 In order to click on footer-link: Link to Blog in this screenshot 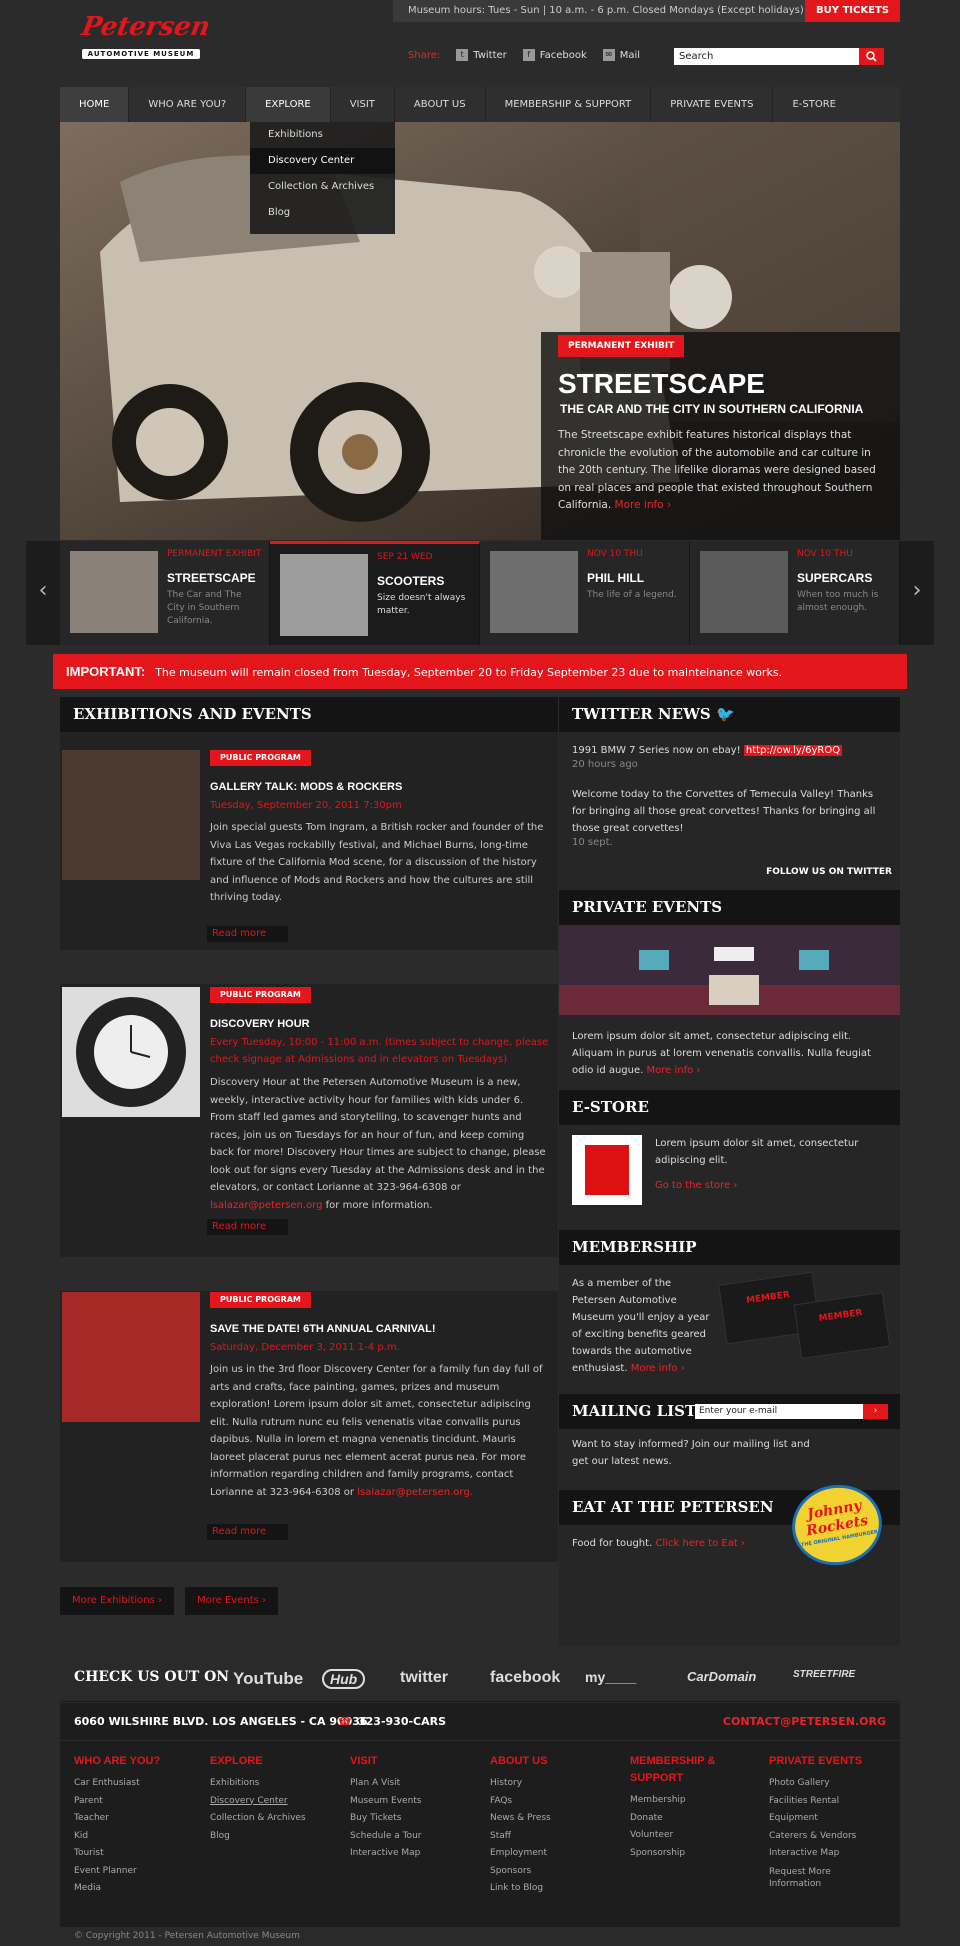, I will do `click(520, 1889)`.